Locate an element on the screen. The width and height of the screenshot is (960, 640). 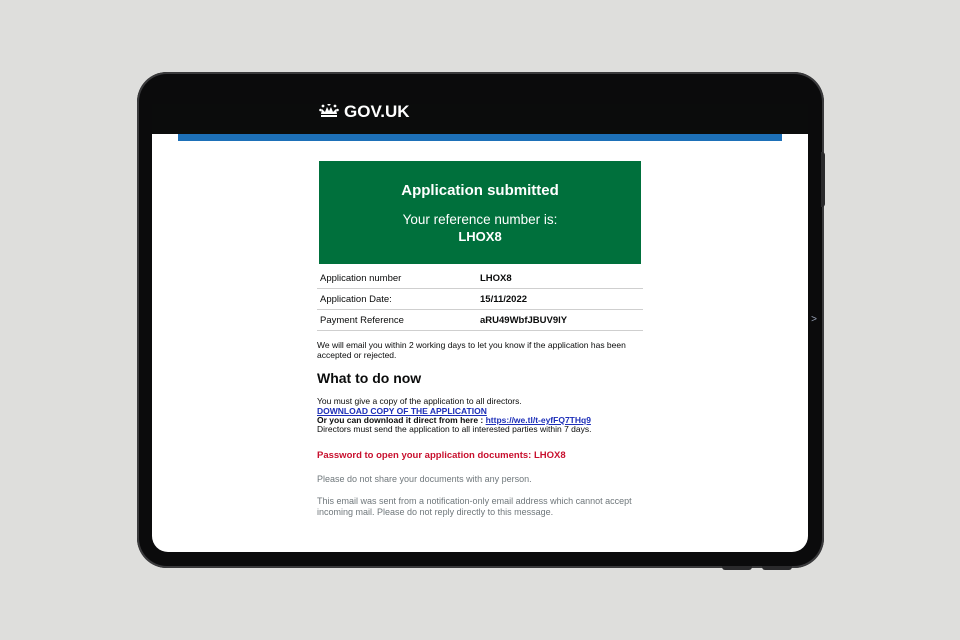
logo-text: GOV.UK is located at coordinates (377, 112).